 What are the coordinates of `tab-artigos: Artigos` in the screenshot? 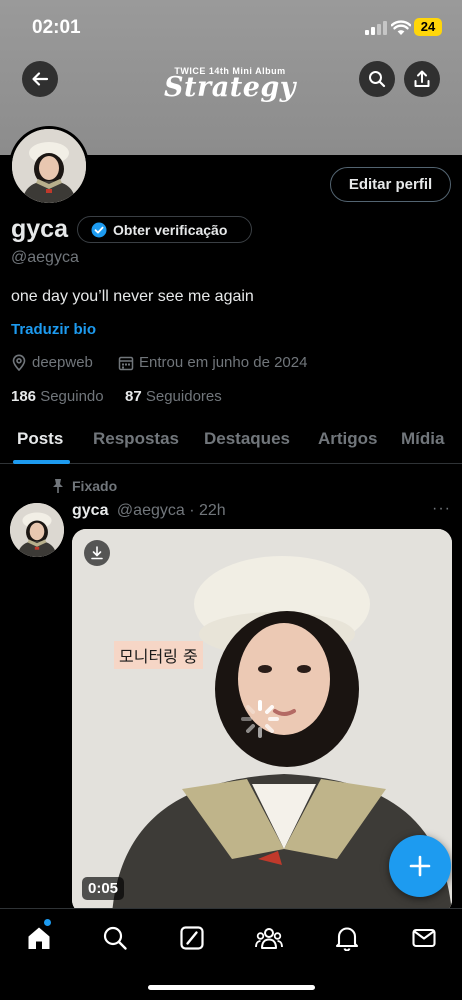 It's located at (348, 439).